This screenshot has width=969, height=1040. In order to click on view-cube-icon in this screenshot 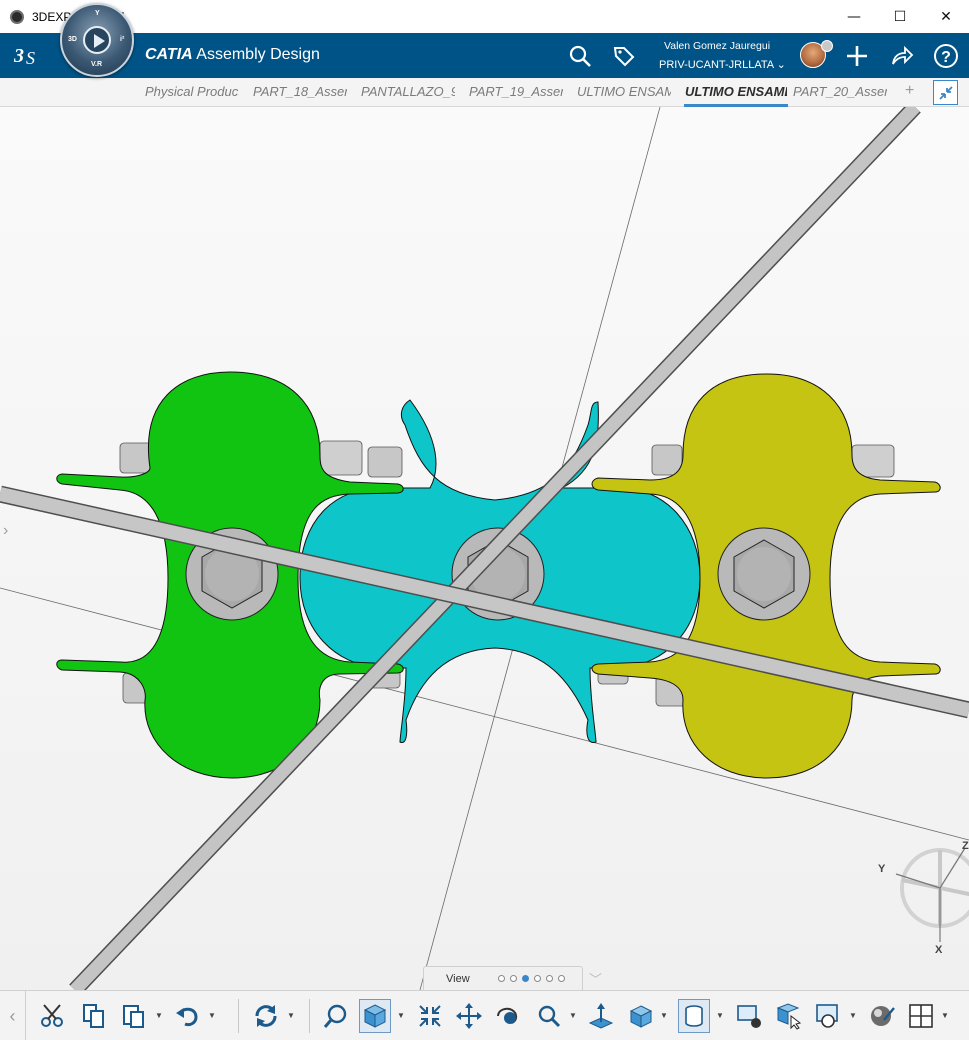, I will do `click(375, 1016)`.